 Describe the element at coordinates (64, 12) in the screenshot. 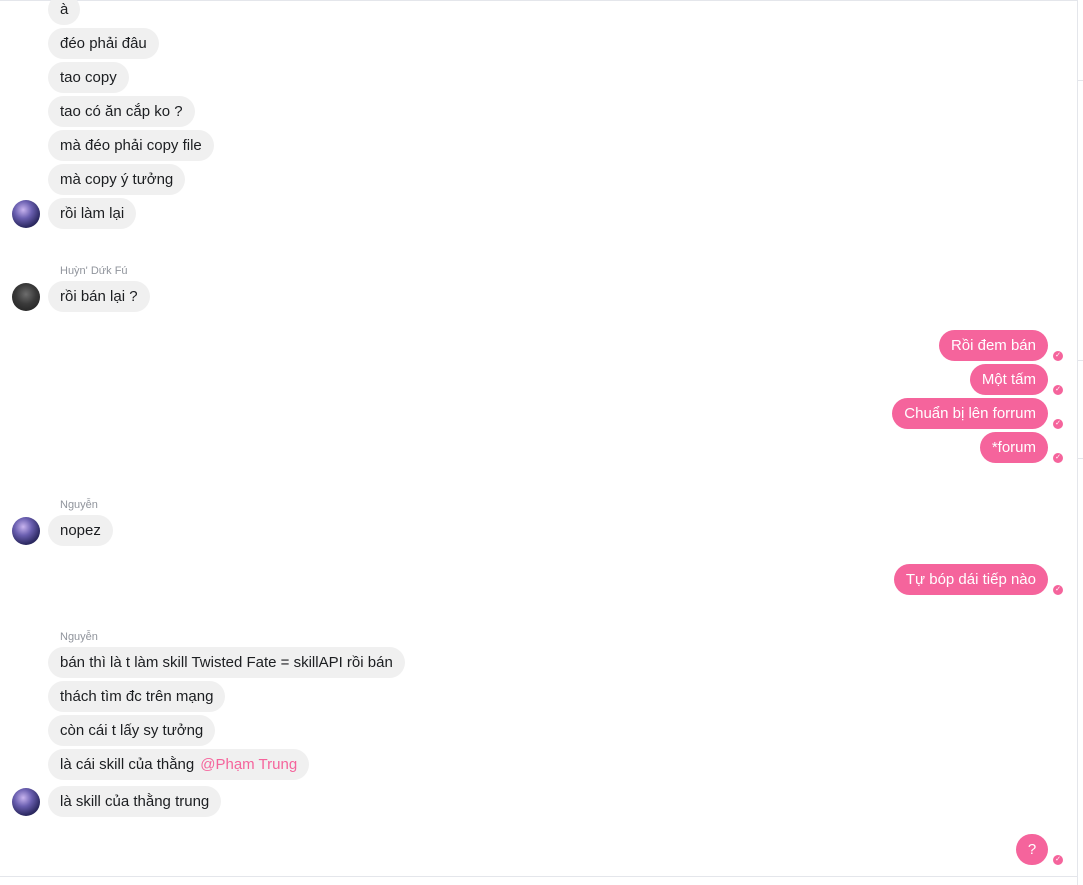

I see `message-bubble-incoming: à` at that location.